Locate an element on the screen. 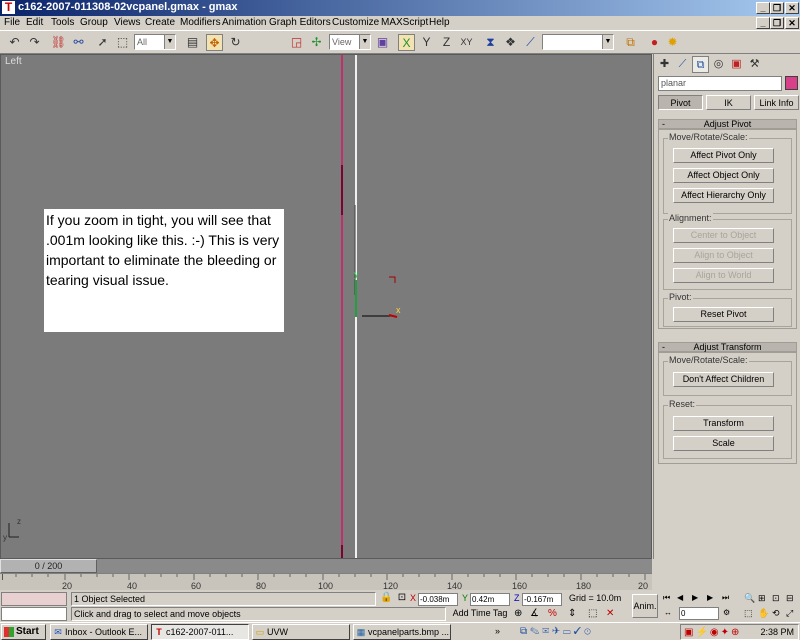 The width and height of the screenshot is (800, 640). doc-restore-button: ❐ is located at coordinates (777, 23).